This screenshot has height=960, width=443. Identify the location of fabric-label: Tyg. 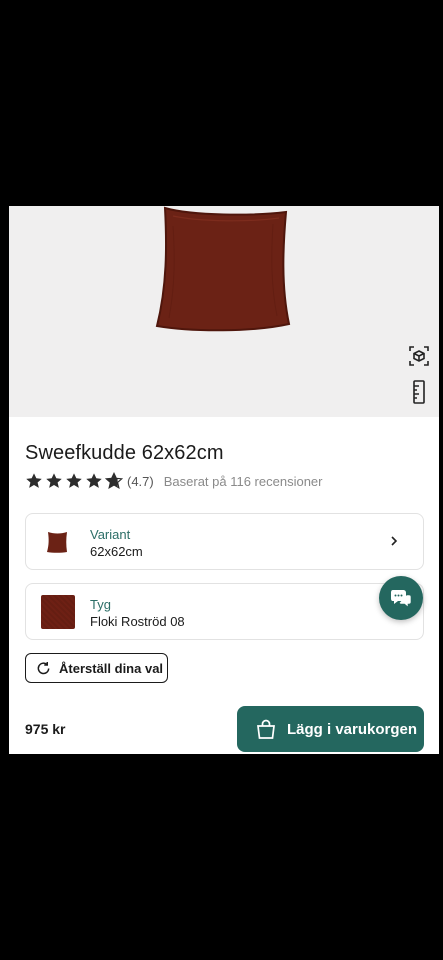
(100, 604).